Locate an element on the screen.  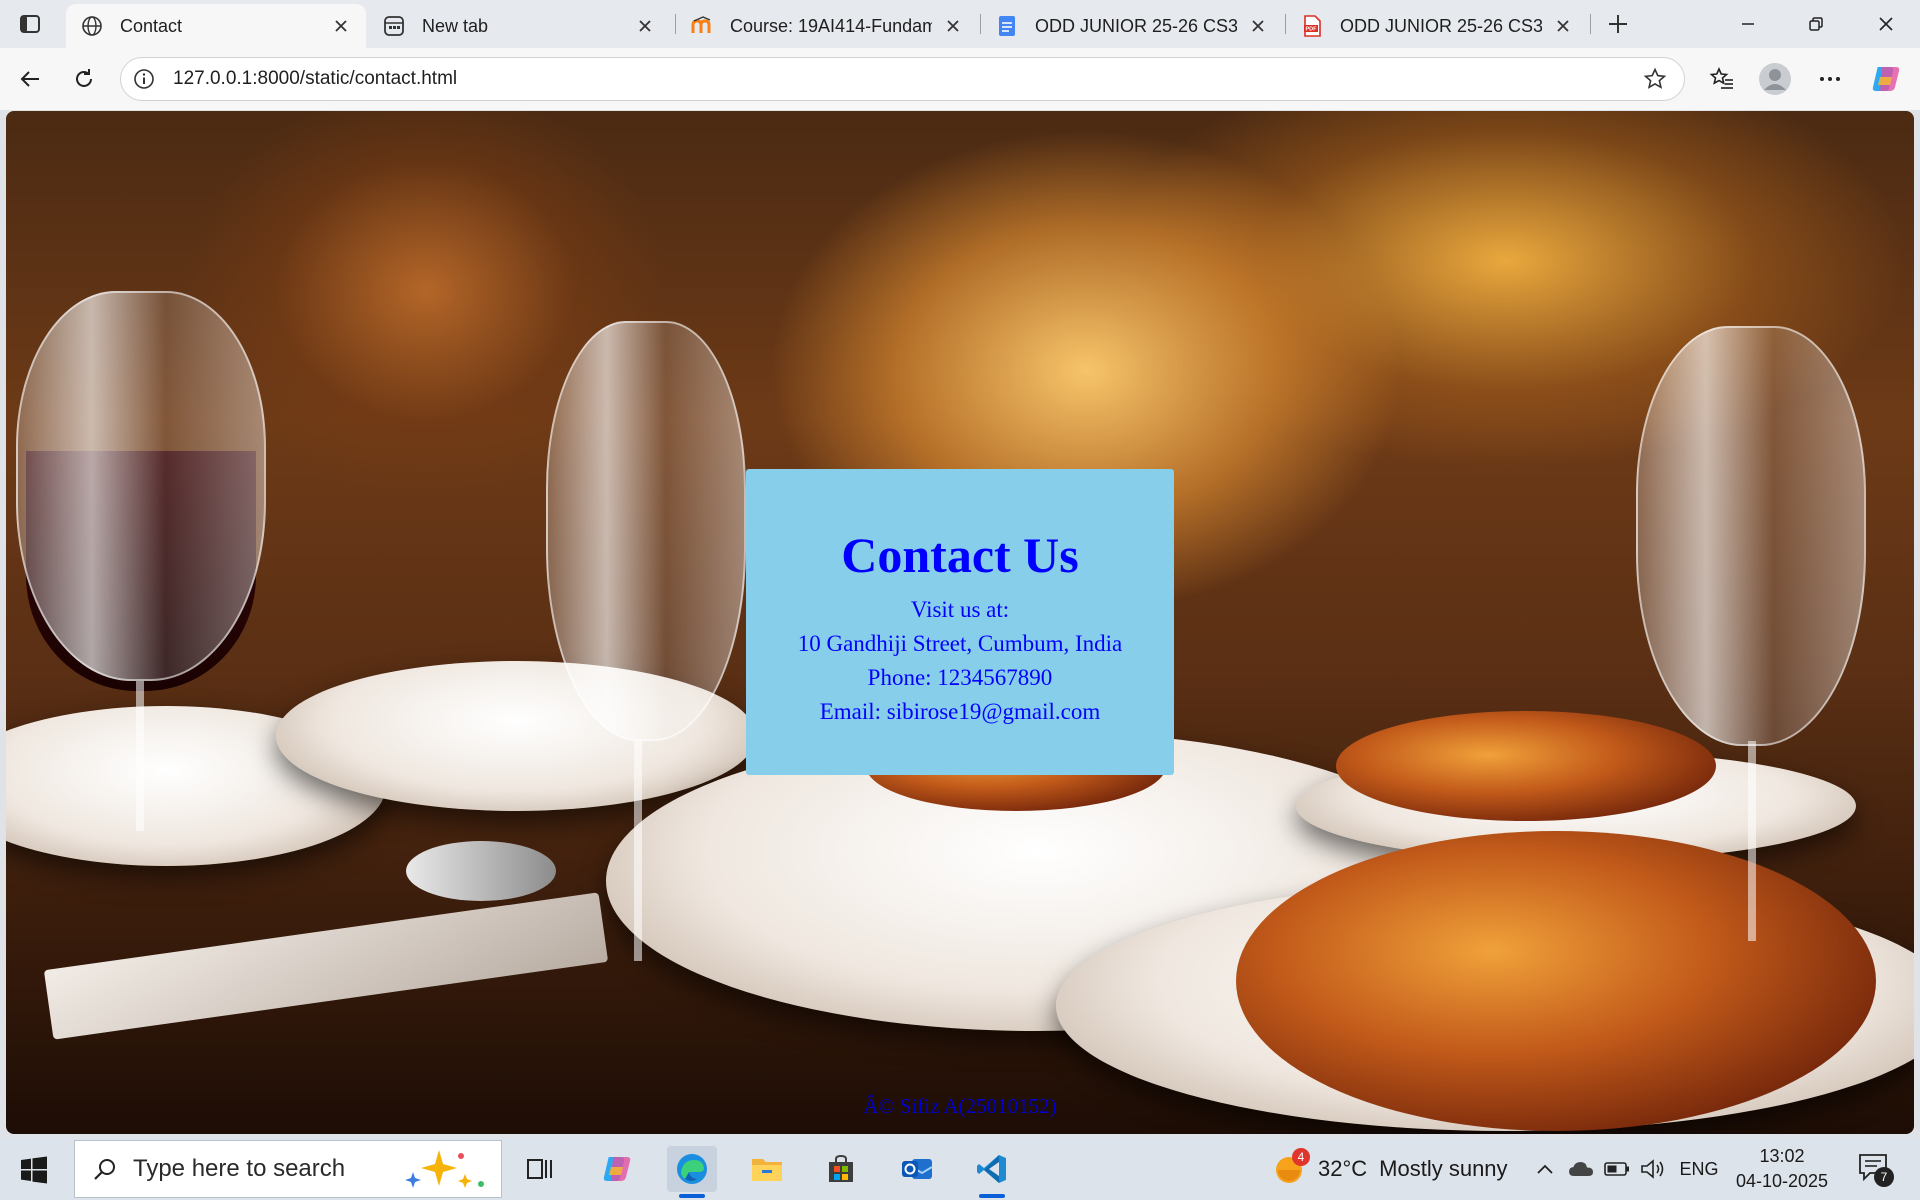
more-dots-icon is located at coordinates (1830, 79).